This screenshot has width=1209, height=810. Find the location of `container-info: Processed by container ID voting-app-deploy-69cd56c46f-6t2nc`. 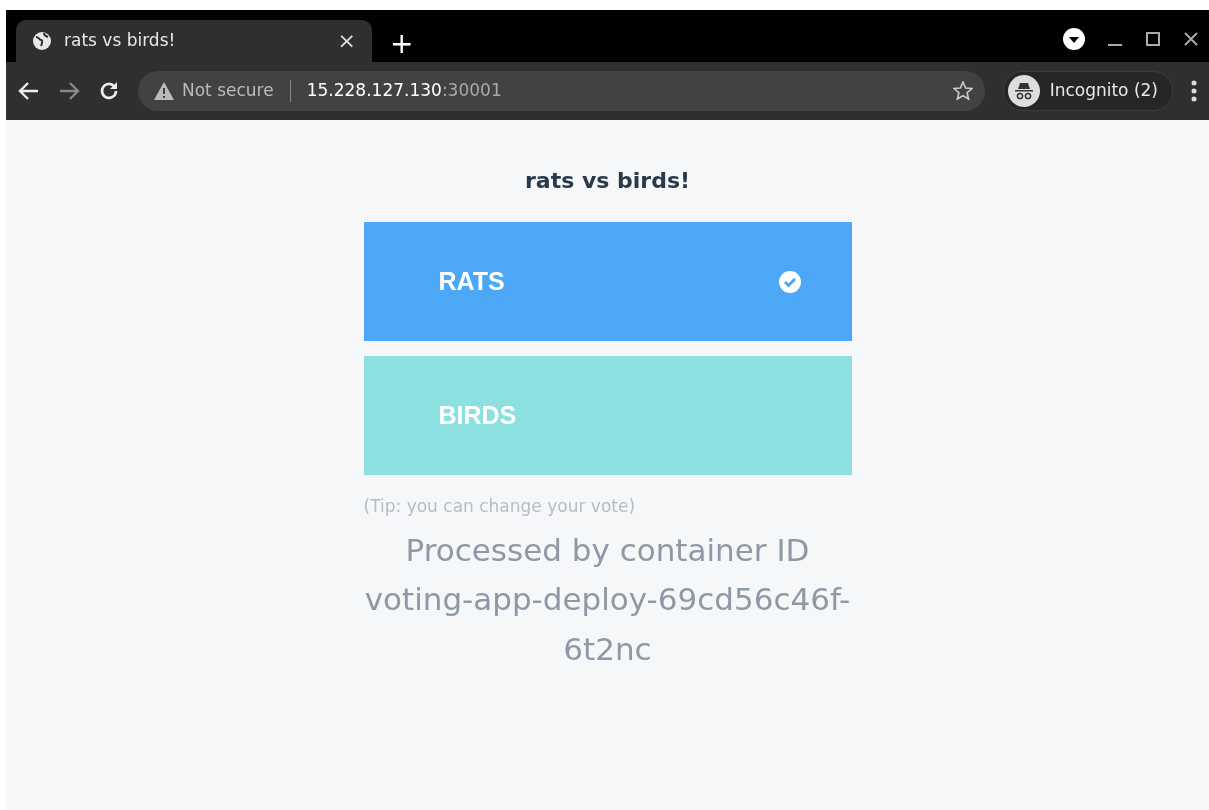

container-info: Processed by container ID voting-app-deploy-69cd56c46f-6t2nc is located at coordinates (607, 600).